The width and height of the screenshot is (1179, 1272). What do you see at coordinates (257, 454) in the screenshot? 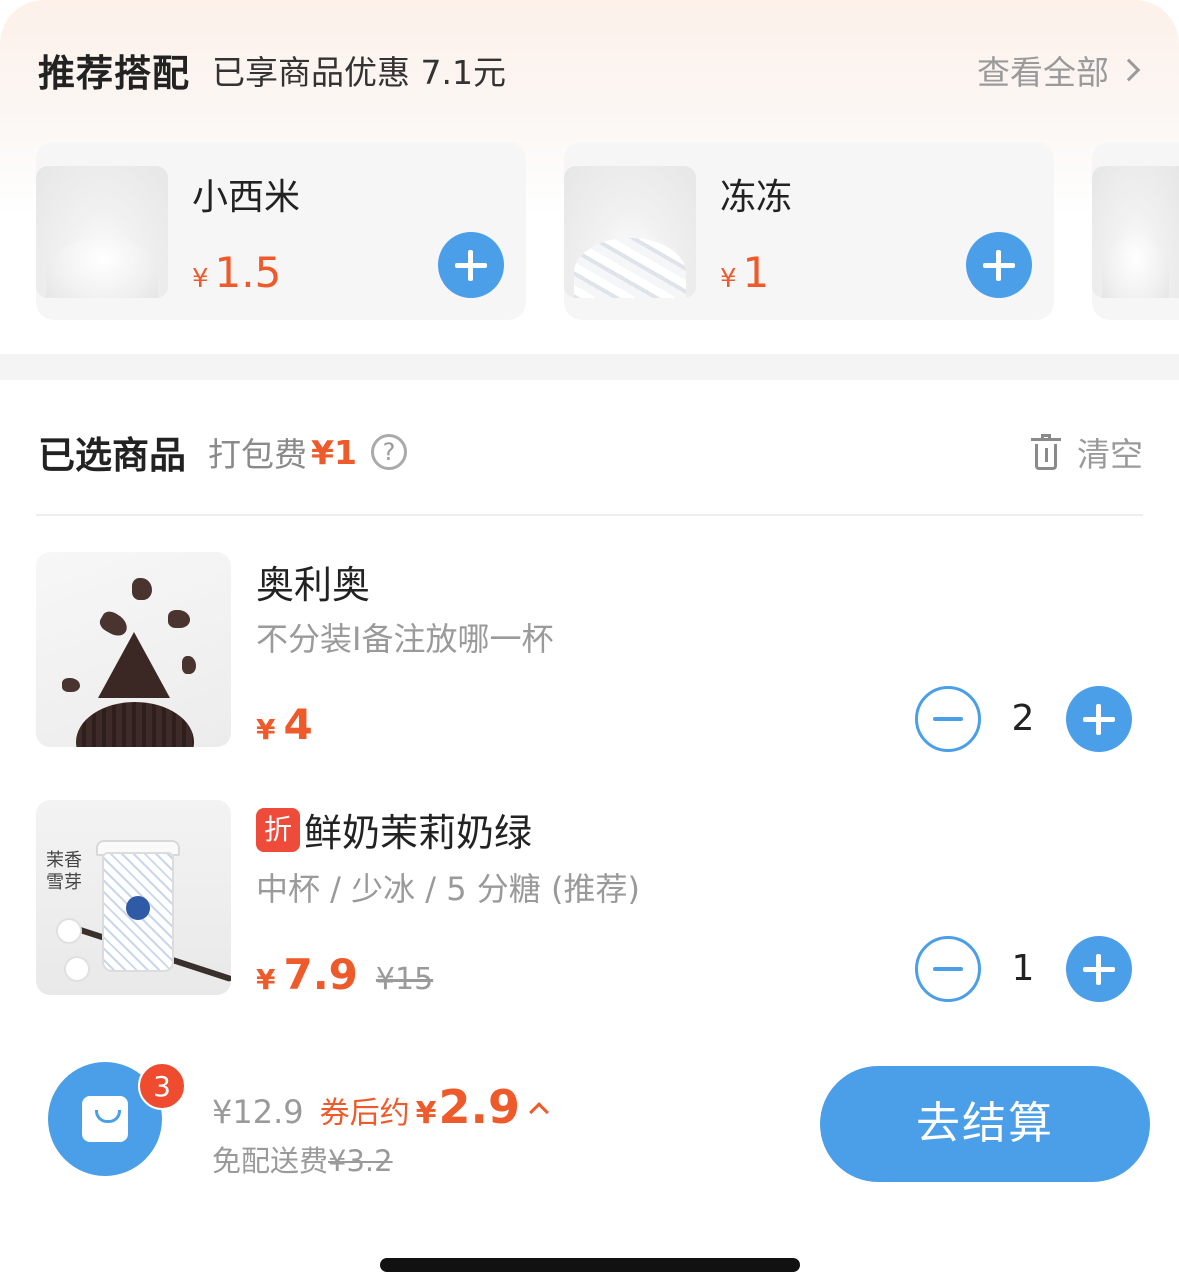
I see `packing-fee-label: 打包费` at bounding box center [257, 454].